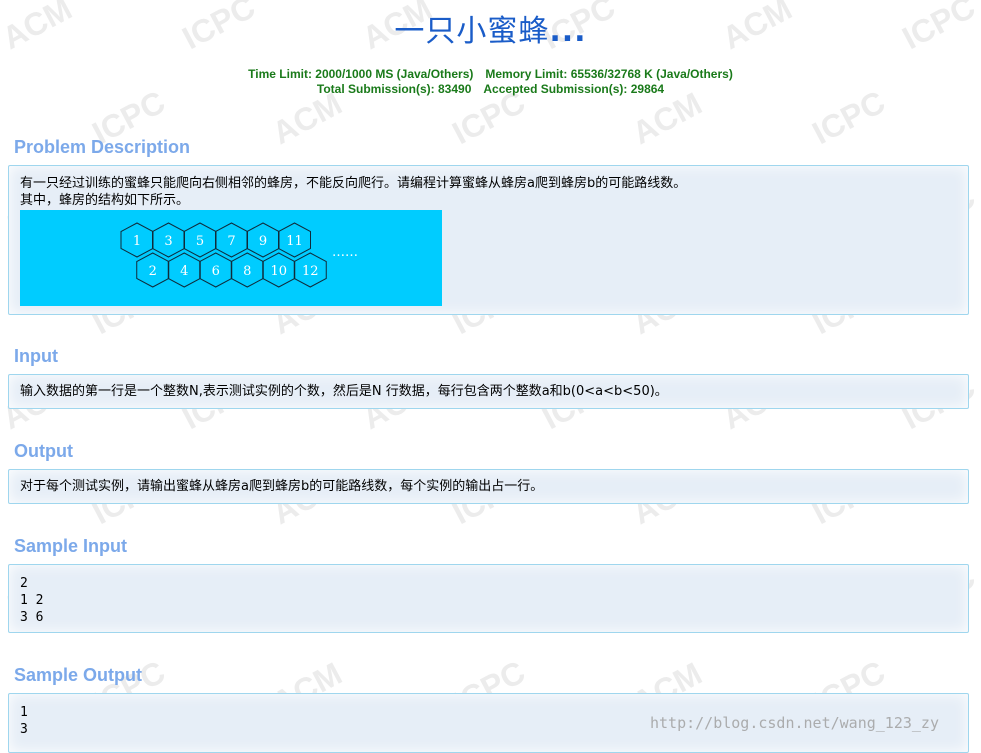  I want to click on sample-input-code: 2 1 2 3 6, so click(488, 600).